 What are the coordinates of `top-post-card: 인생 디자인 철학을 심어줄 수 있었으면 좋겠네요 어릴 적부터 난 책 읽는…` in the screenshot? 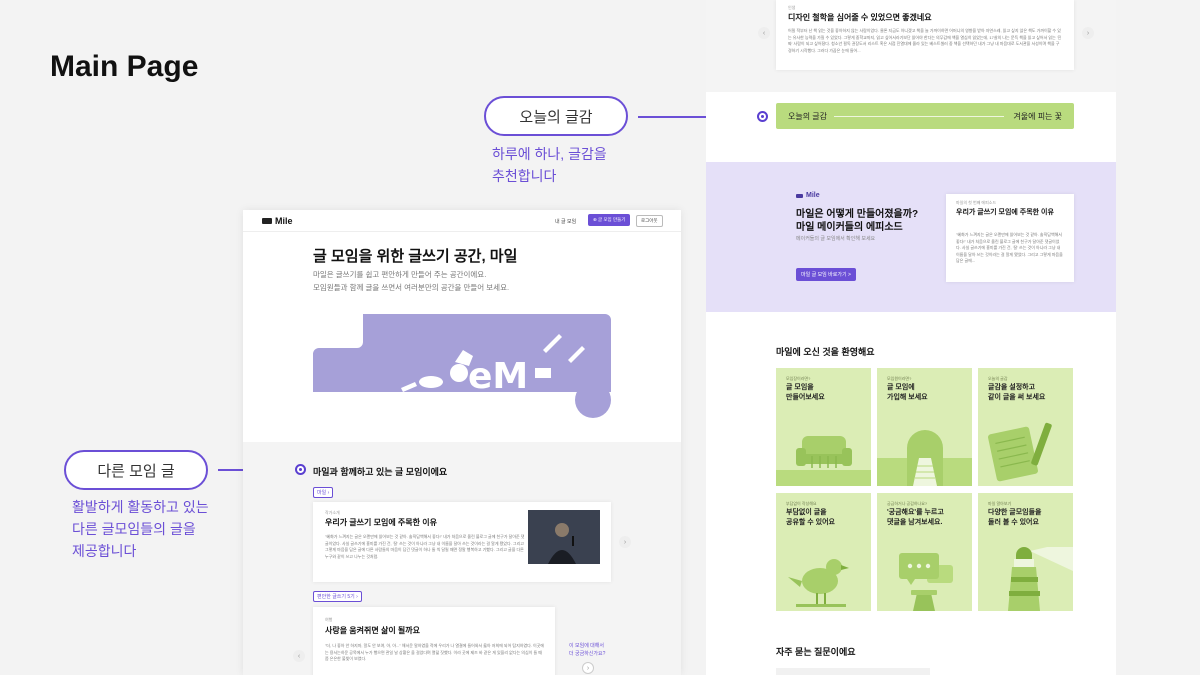 It's located at (925, 35).